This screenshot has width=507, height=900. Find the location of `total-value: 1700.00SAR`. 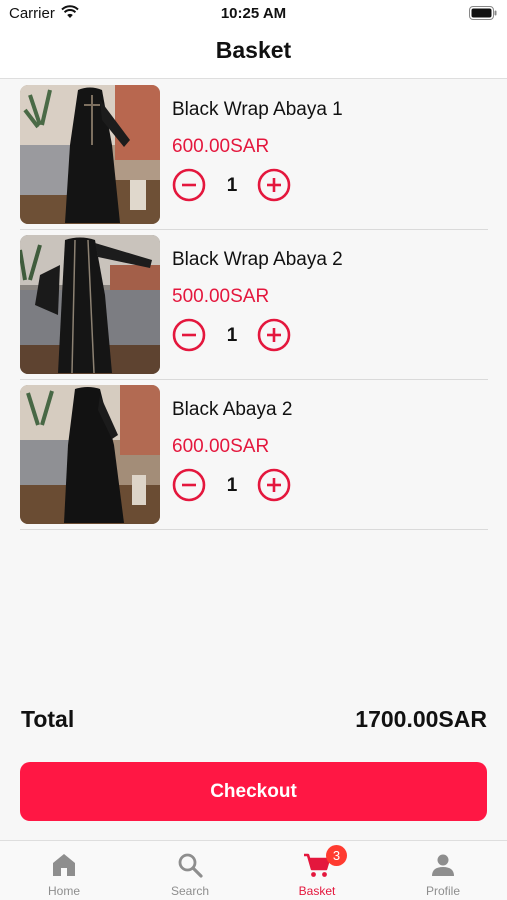

total-value: 1700.00SAR is located at coordinates (421, 719).